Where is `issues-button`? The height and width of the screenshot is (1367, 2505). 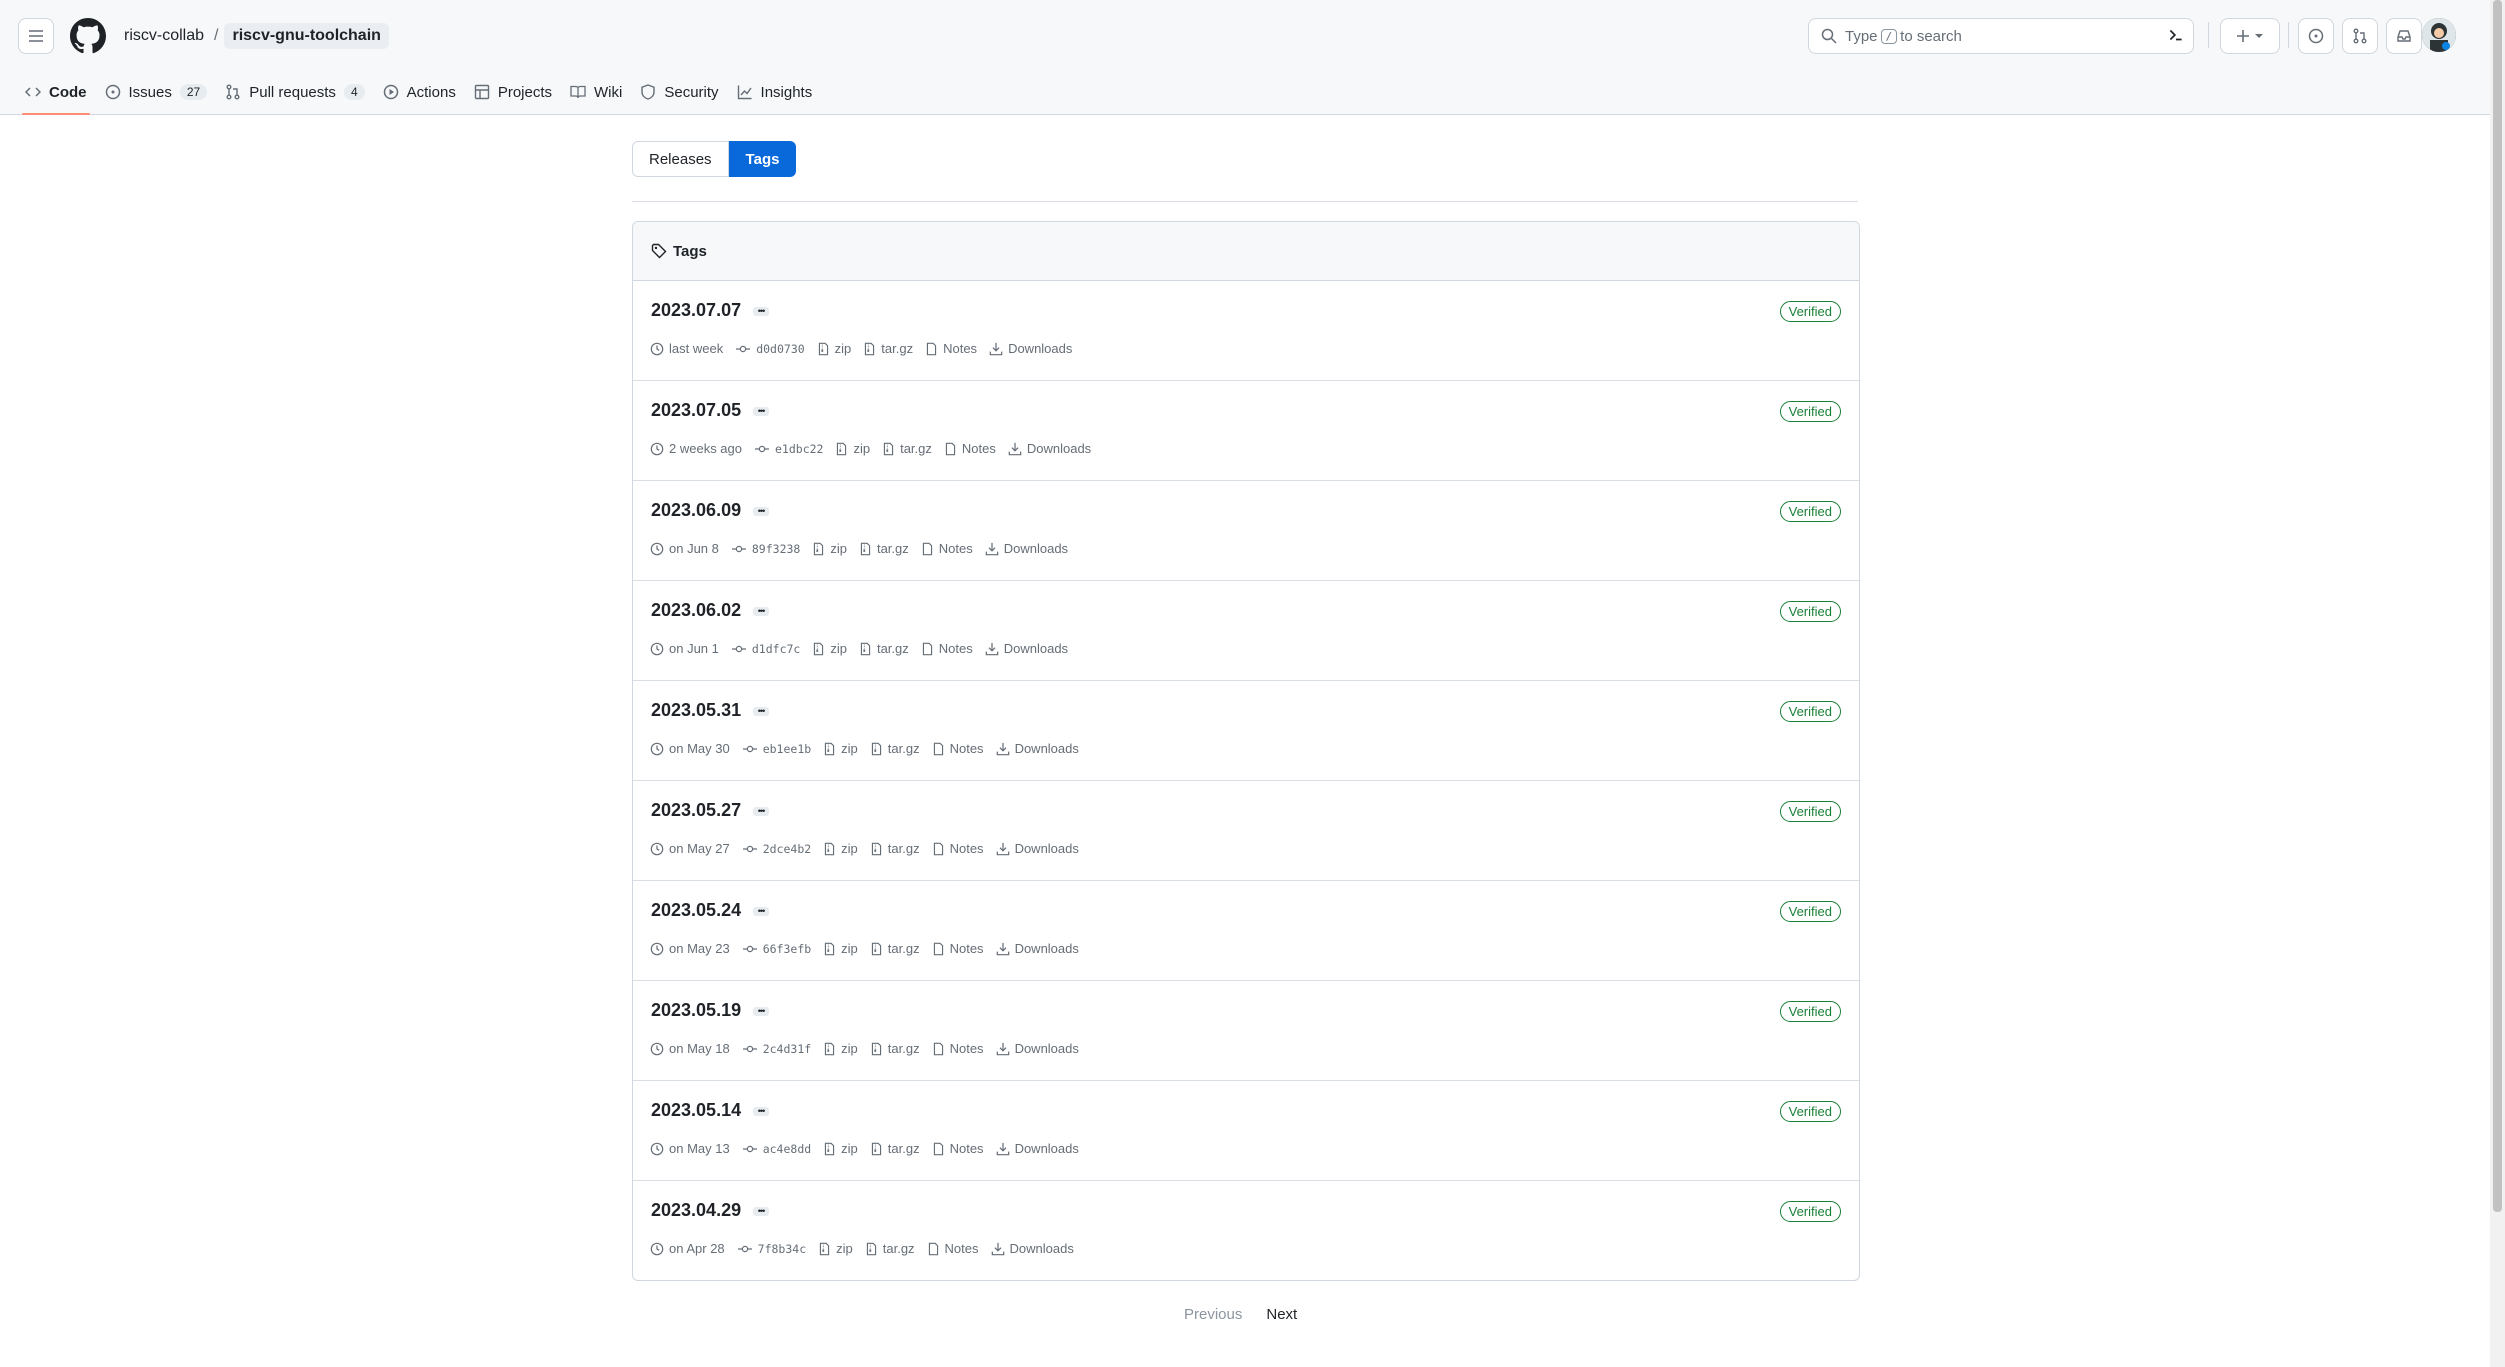
issues-button is located at coordinates (2316, 36).